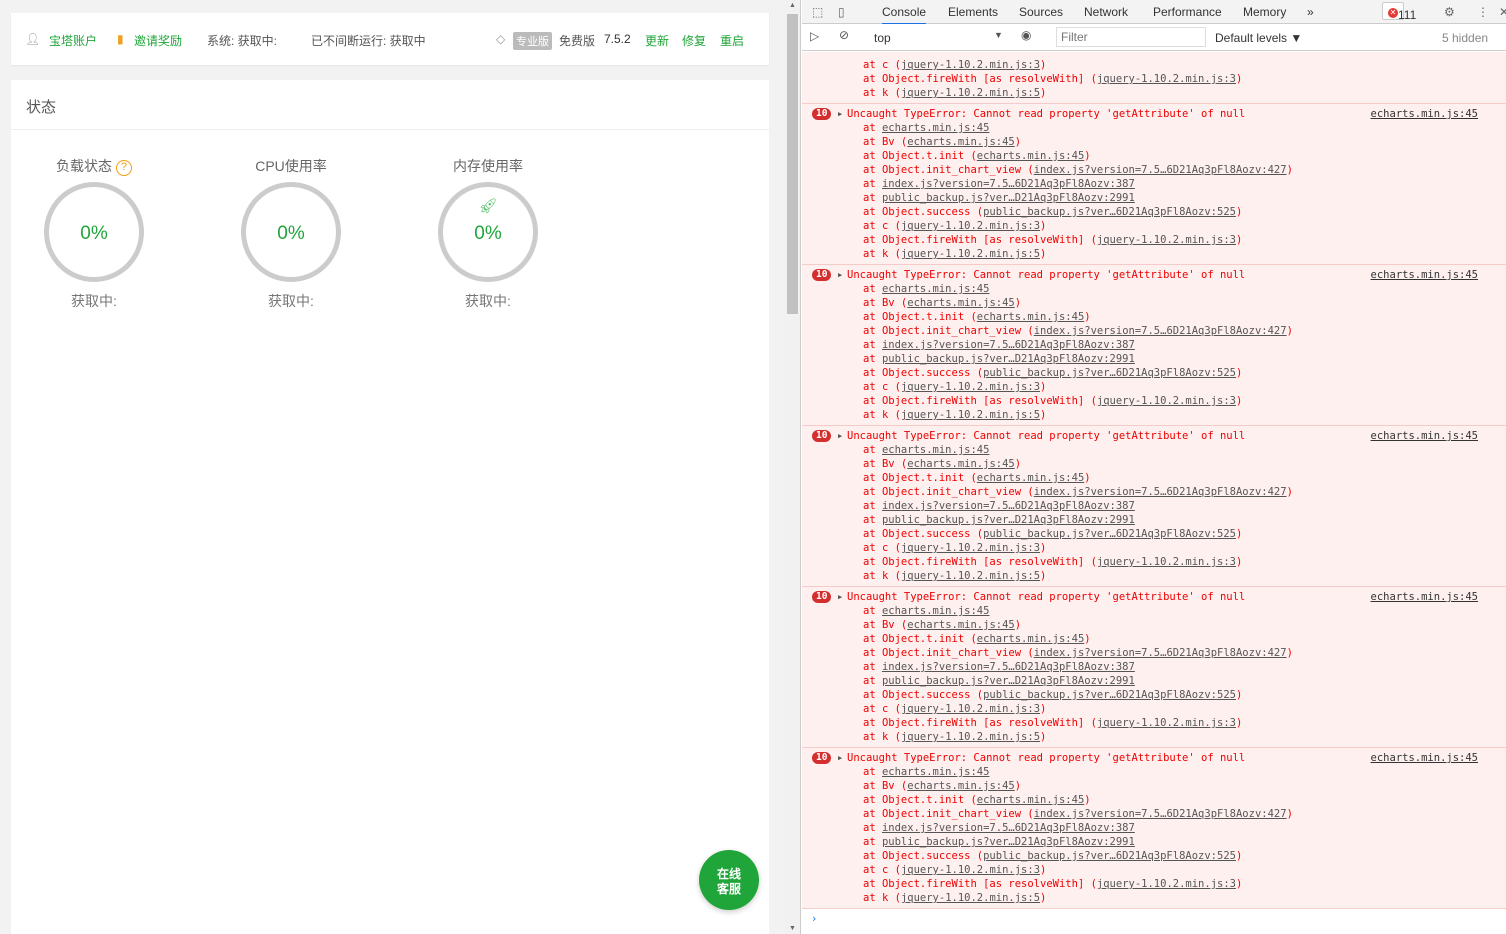 The image size is (1506, 934). I want to click on page-scrollbar: ▲ ▼, so click(793, 467).